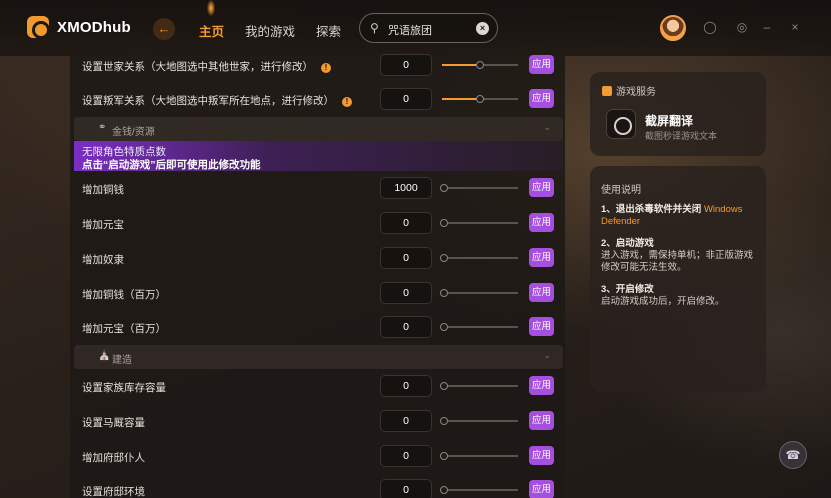 This screenshot has width=831, height=498. Describe the element at coordinates (102, 127) in the screenshot. I see `money-bag-icon: ⚭` at that location.